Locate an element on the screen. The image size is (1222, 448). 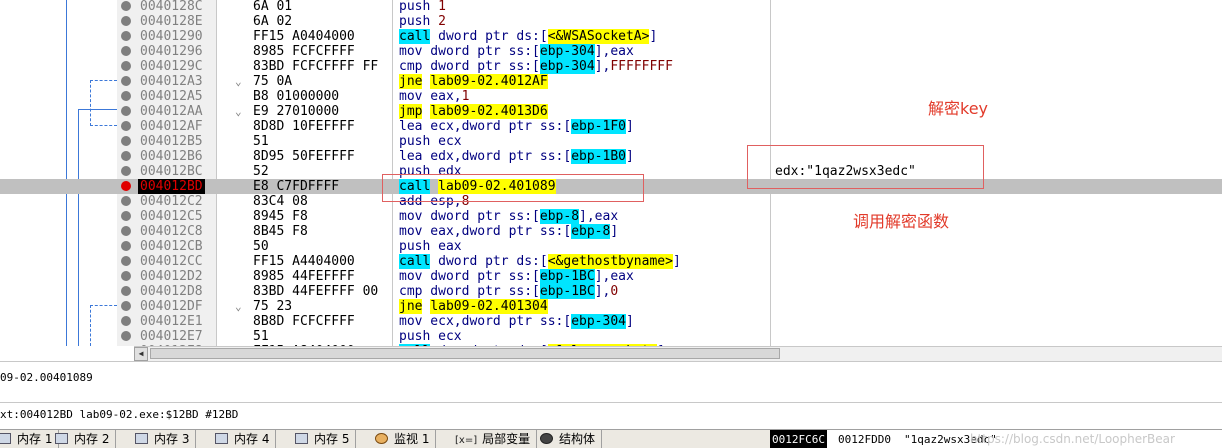
tab-memory-4: 内存 4 is located at coordinates (244, 439).